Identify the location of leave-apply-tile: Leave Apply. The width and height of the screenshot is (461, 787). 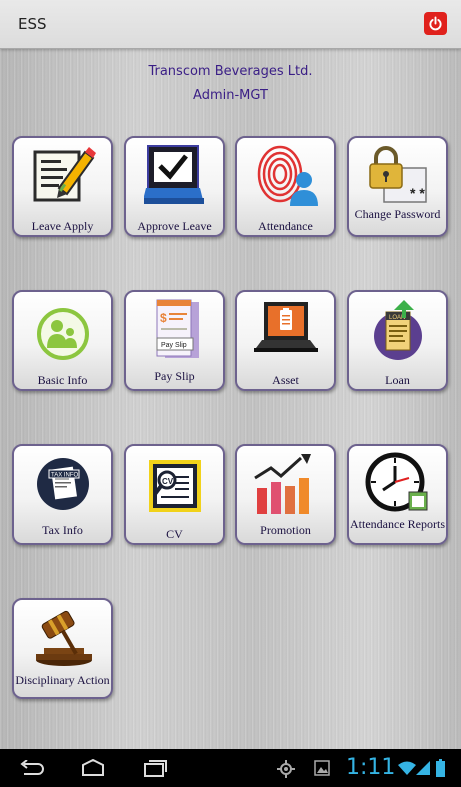
(62, 186).